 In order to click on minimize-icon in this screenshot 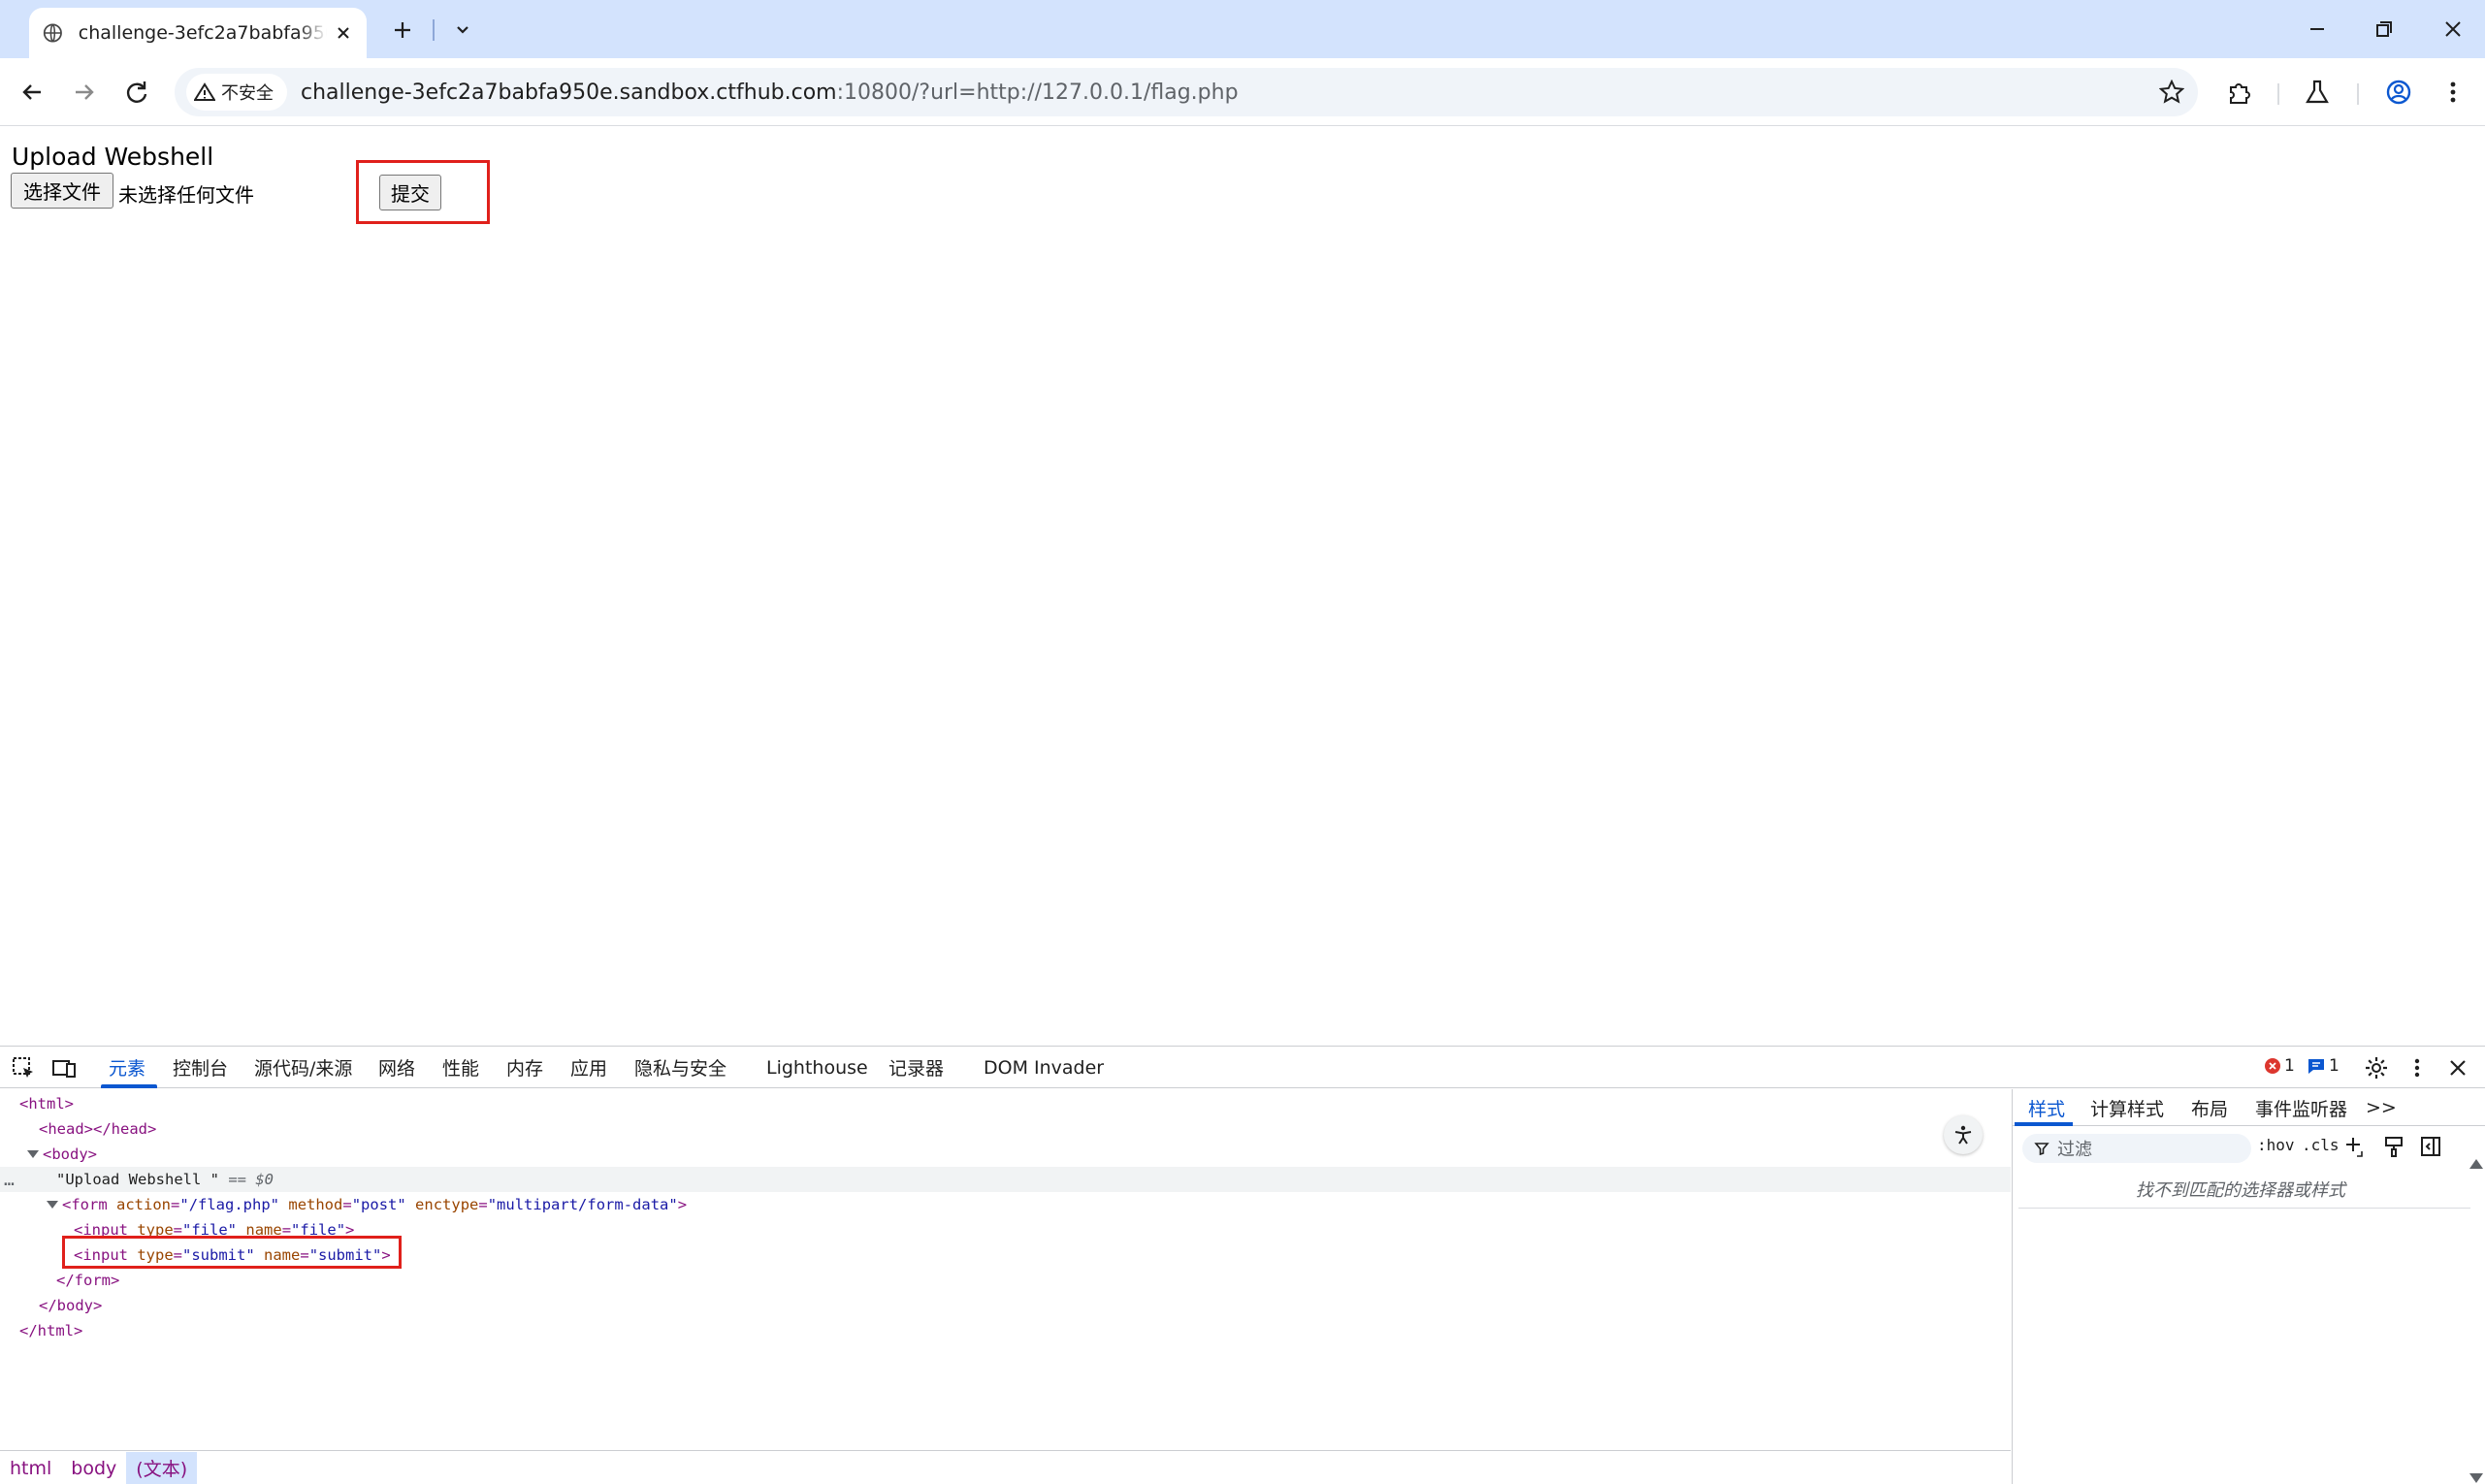, I will do `click(2317, 29)`.